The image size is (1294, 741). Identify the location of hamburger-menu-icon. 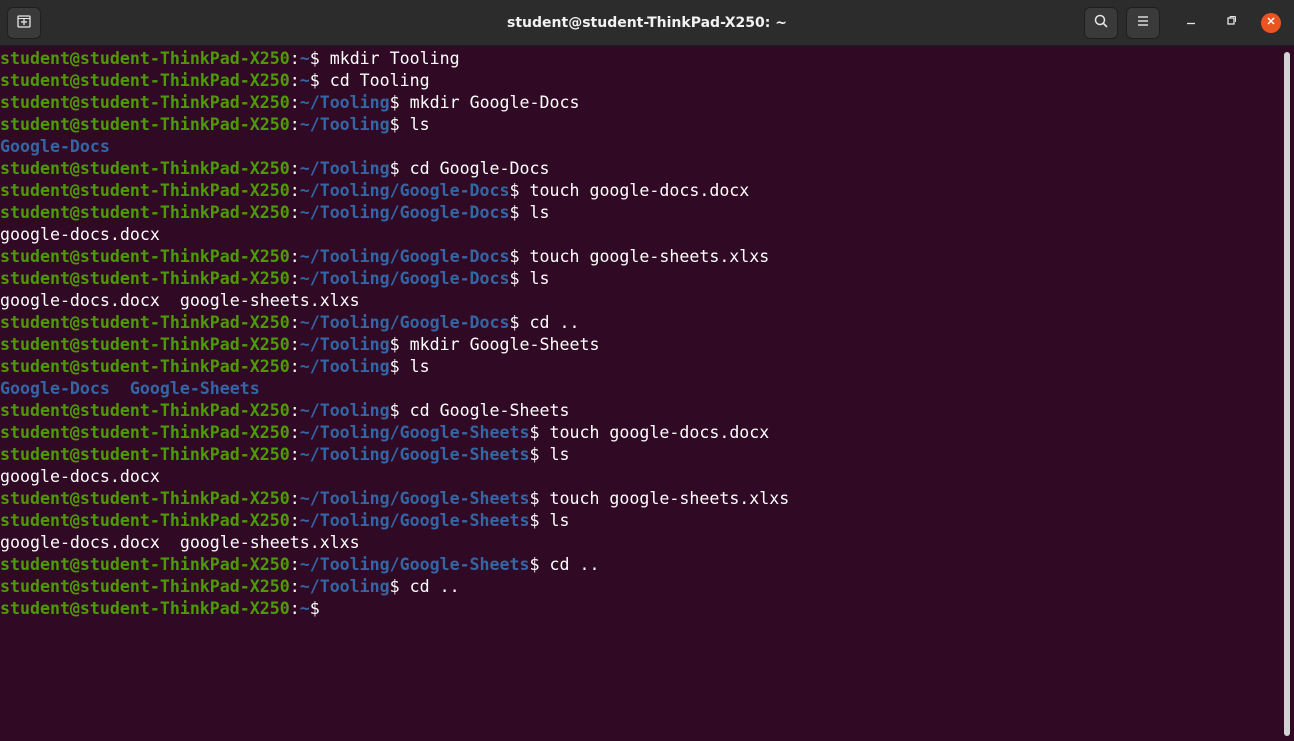
(1143, 23).